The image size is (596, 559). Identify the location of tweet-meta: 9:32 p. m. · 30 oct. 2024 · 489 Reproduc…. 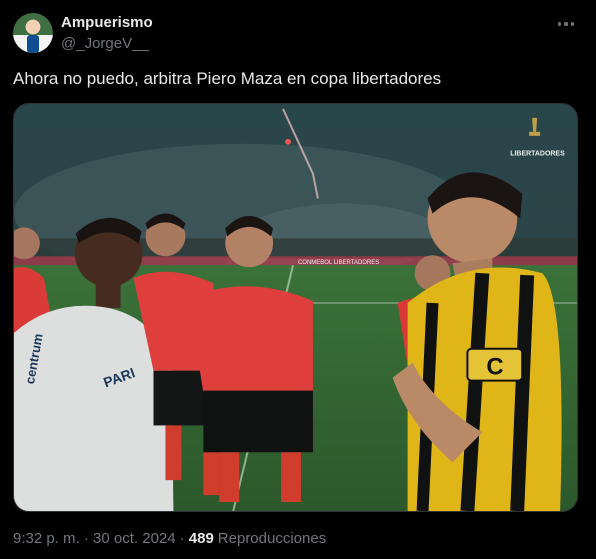
(169, 538).